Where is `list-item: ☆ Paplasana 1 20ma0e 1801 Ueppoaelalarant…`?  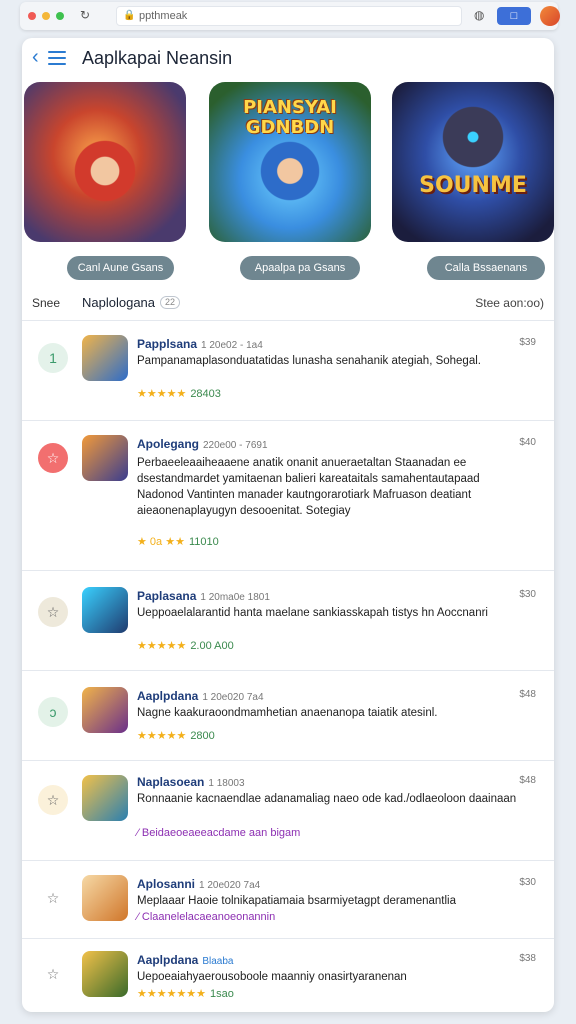 list-item: ☆ Paplasana 1 20ma0e 1801 Ueppoaelalarant… is located at coordinates (288, 620).